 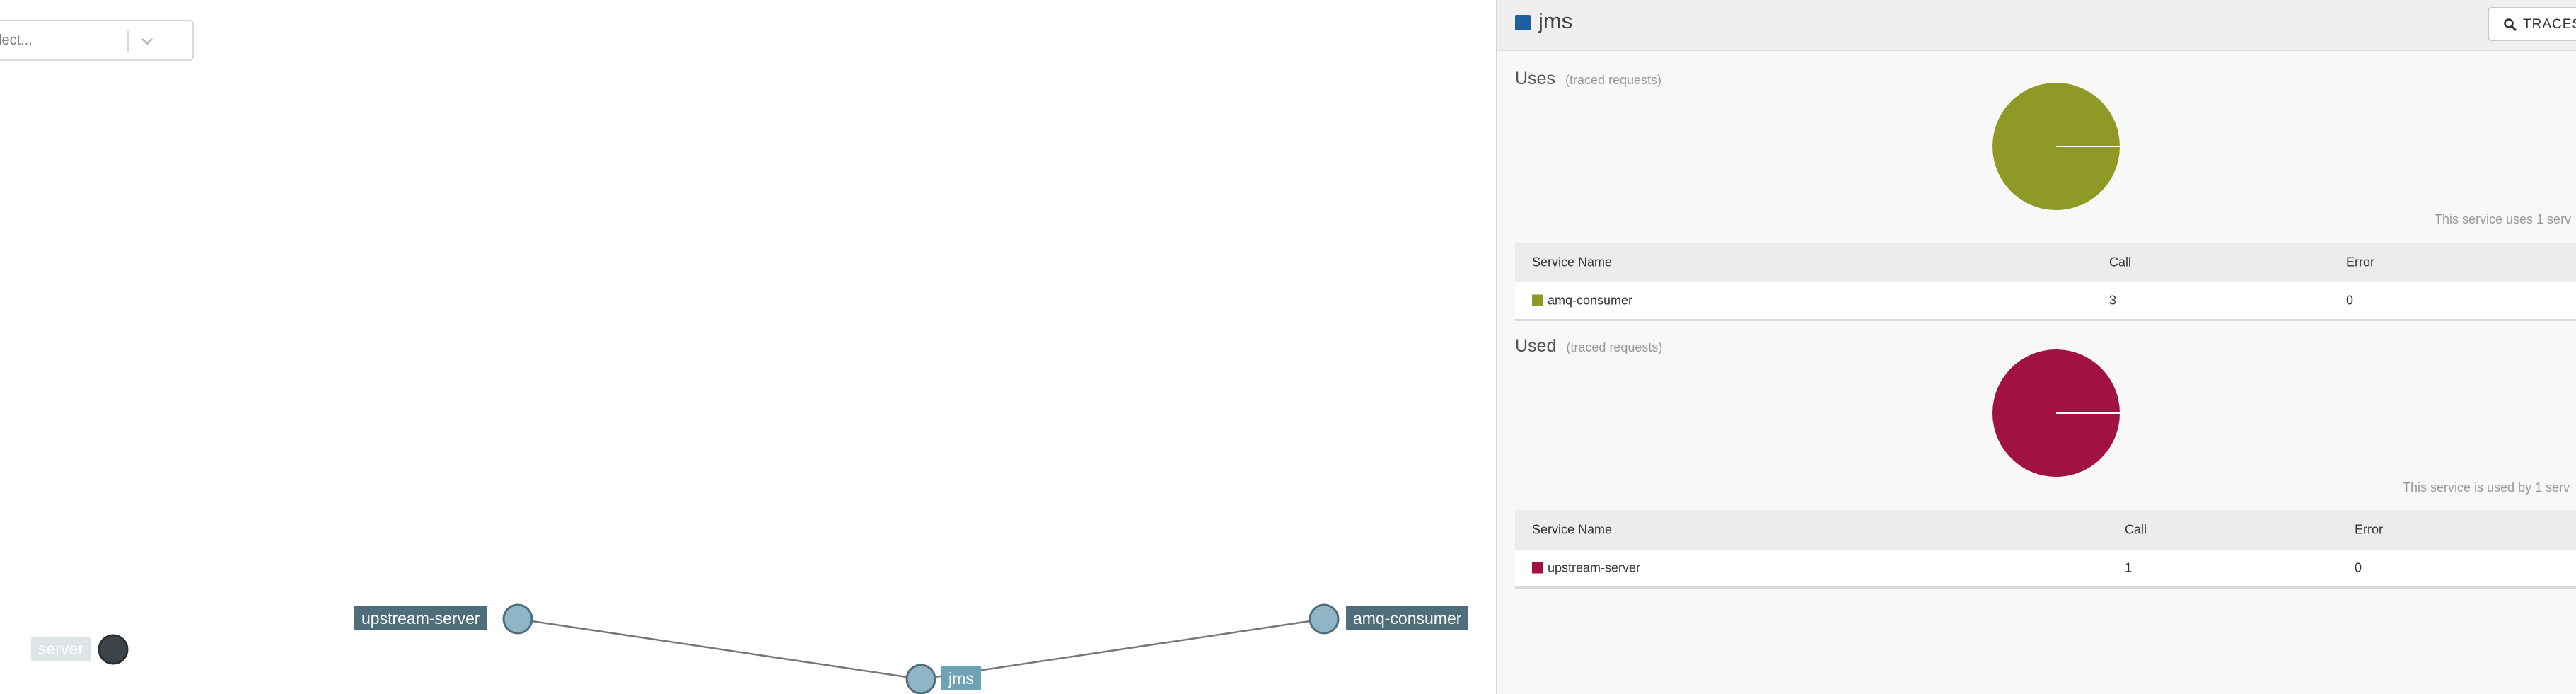 What do you see at coordinates (2056, 146) in the screenshot?
I see `uses-pie-chart` at bounding box center [2056, 146].